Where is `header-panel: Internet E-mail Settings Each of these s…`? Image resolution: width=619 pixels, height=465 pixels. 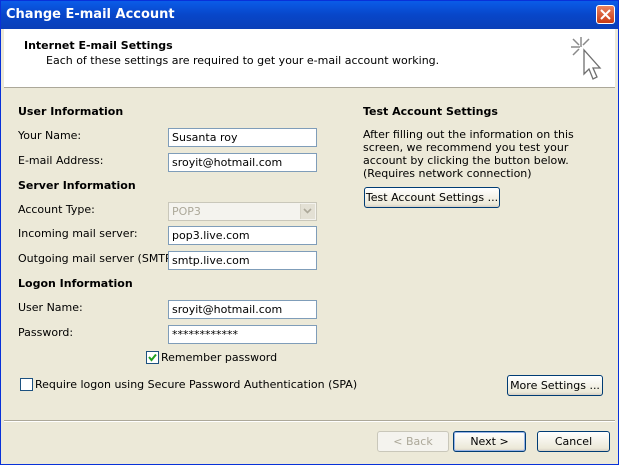 header-panel: Internet E-mail Settings Each of these s… is located at coordinates (309, 58).